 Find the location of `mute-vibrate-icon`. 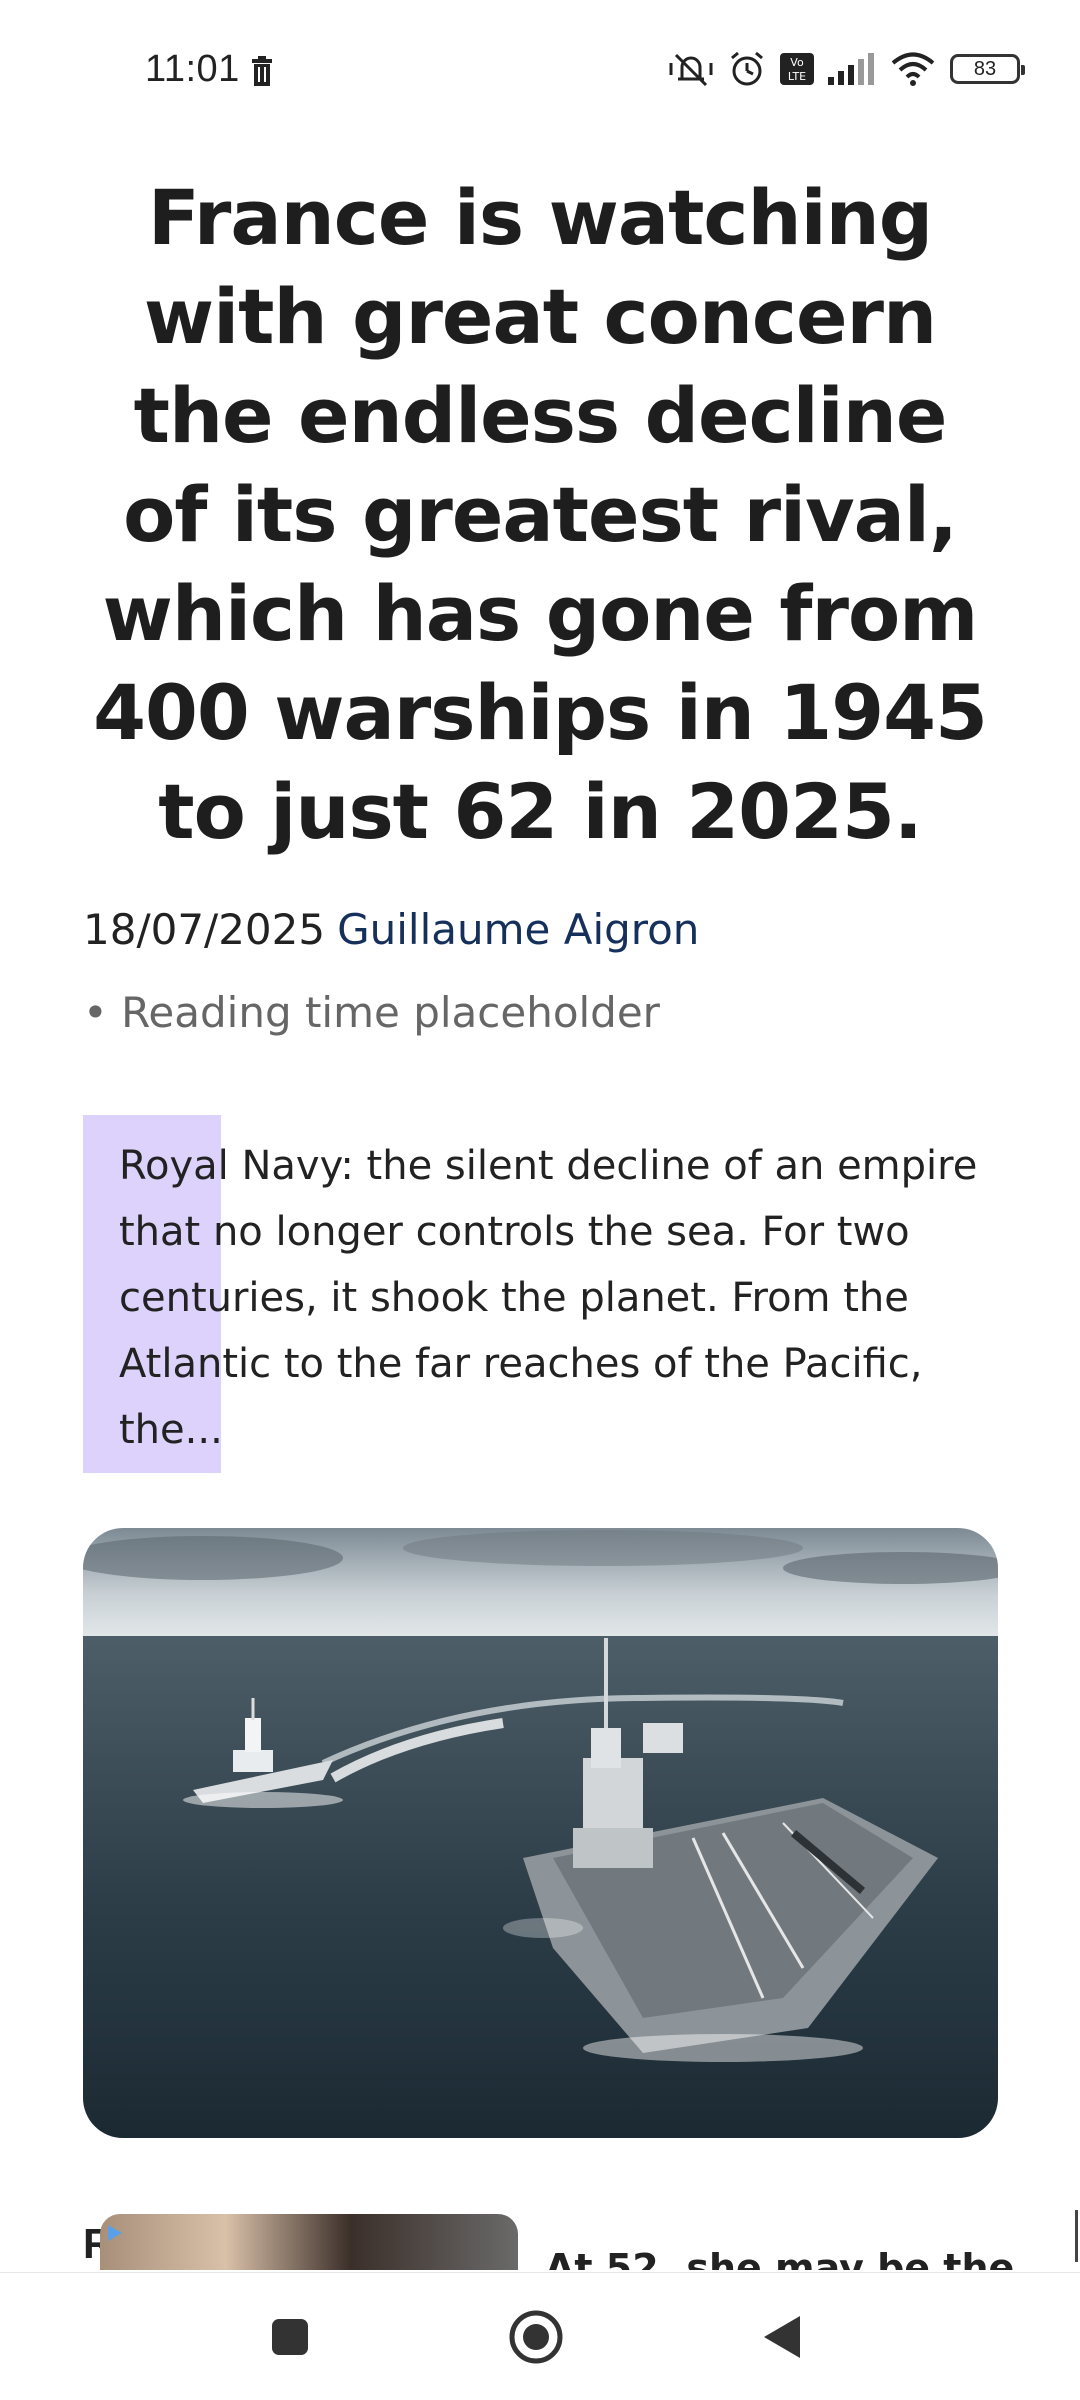

mute-vibrate-icon is located at coordinates (691, 70).